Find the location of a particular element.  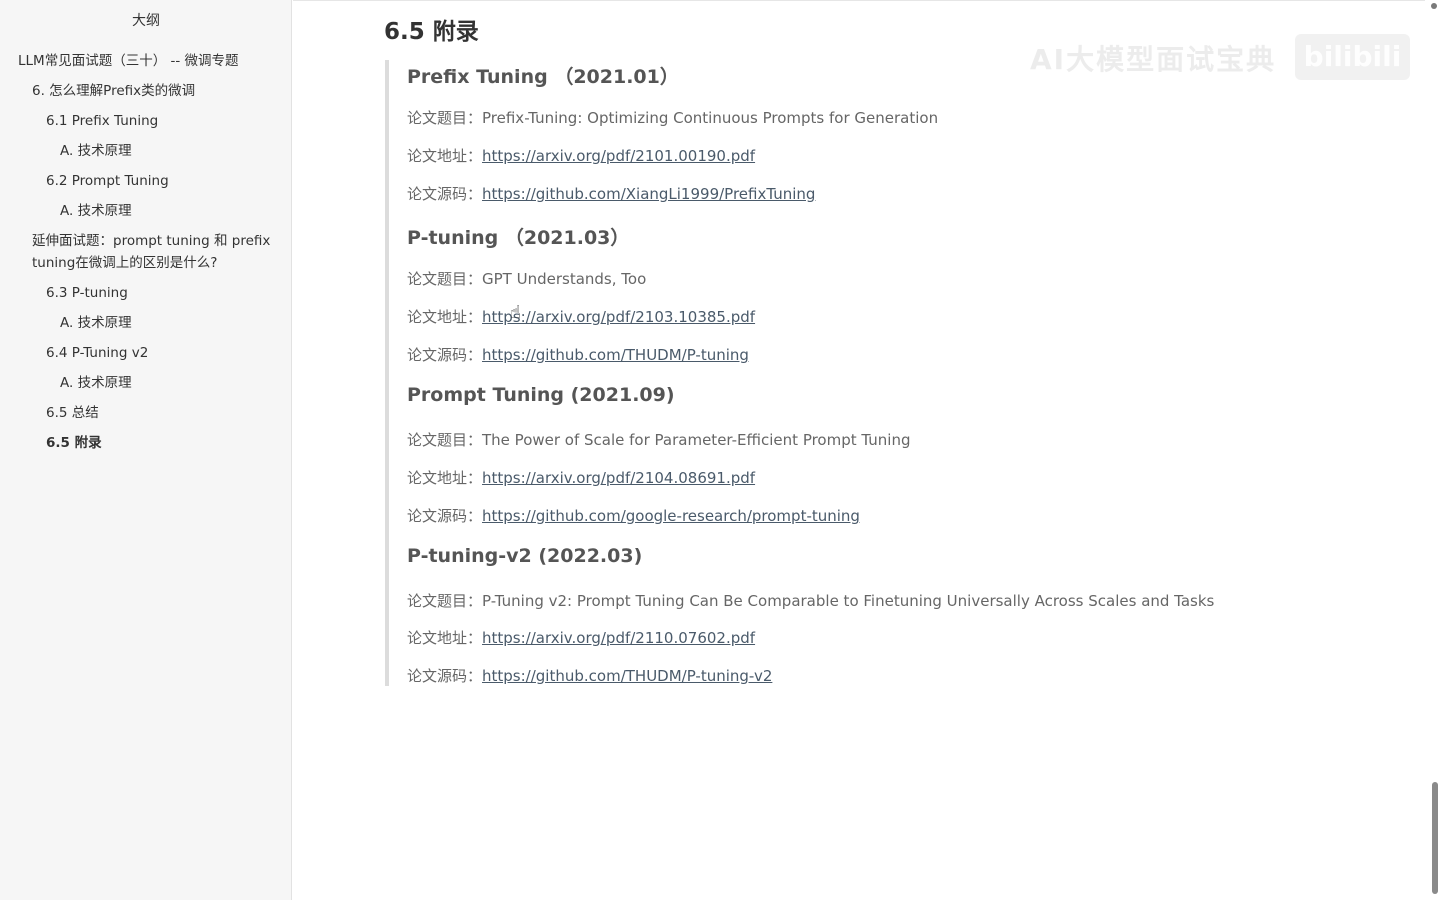

paper-url-link: https://arxiv.org/pdf/2104.08691.pdf is located at coordinates (618, 478).